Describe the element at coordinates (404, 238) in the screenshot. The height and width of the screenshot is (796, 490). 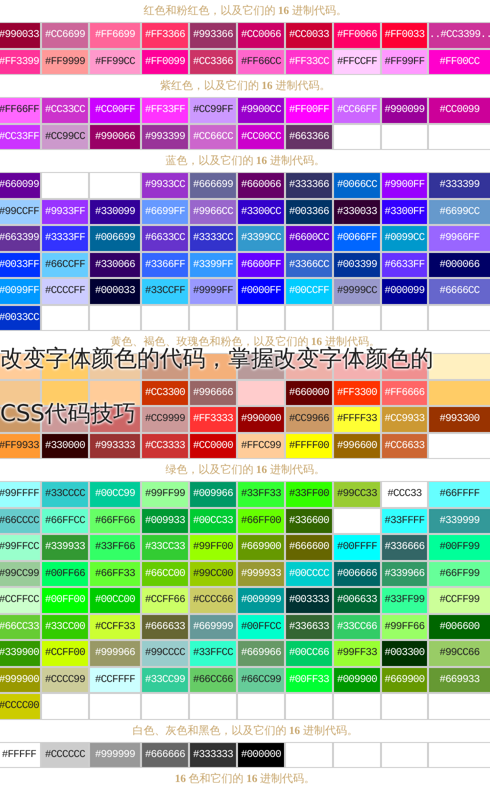
I see `color-swatch: #0099CC` at that location.